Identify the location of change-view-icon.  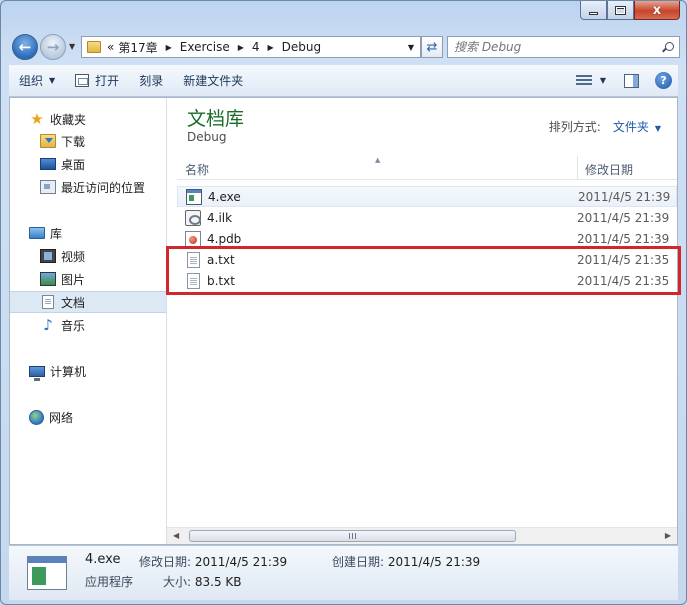
(583, 80).